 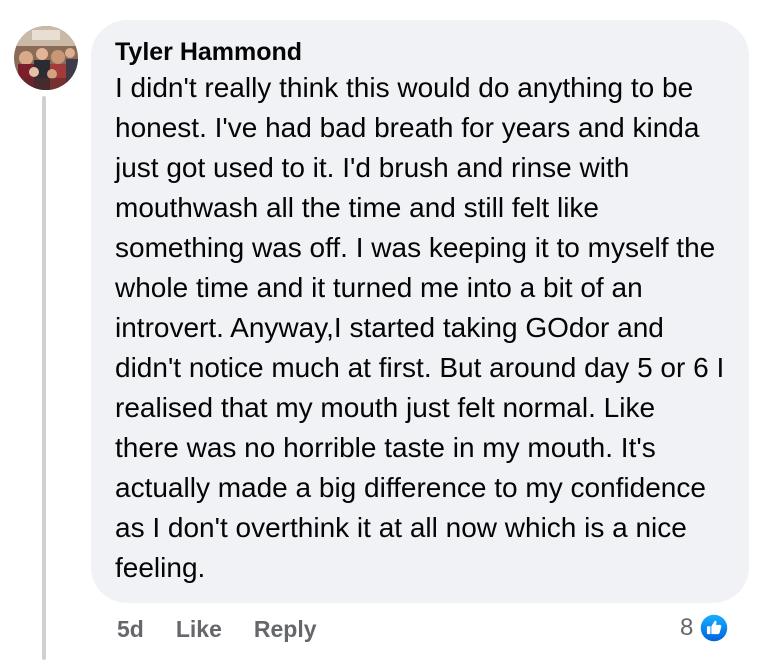 I want to click on reaction-count: 8, so click(x=687, y=627).